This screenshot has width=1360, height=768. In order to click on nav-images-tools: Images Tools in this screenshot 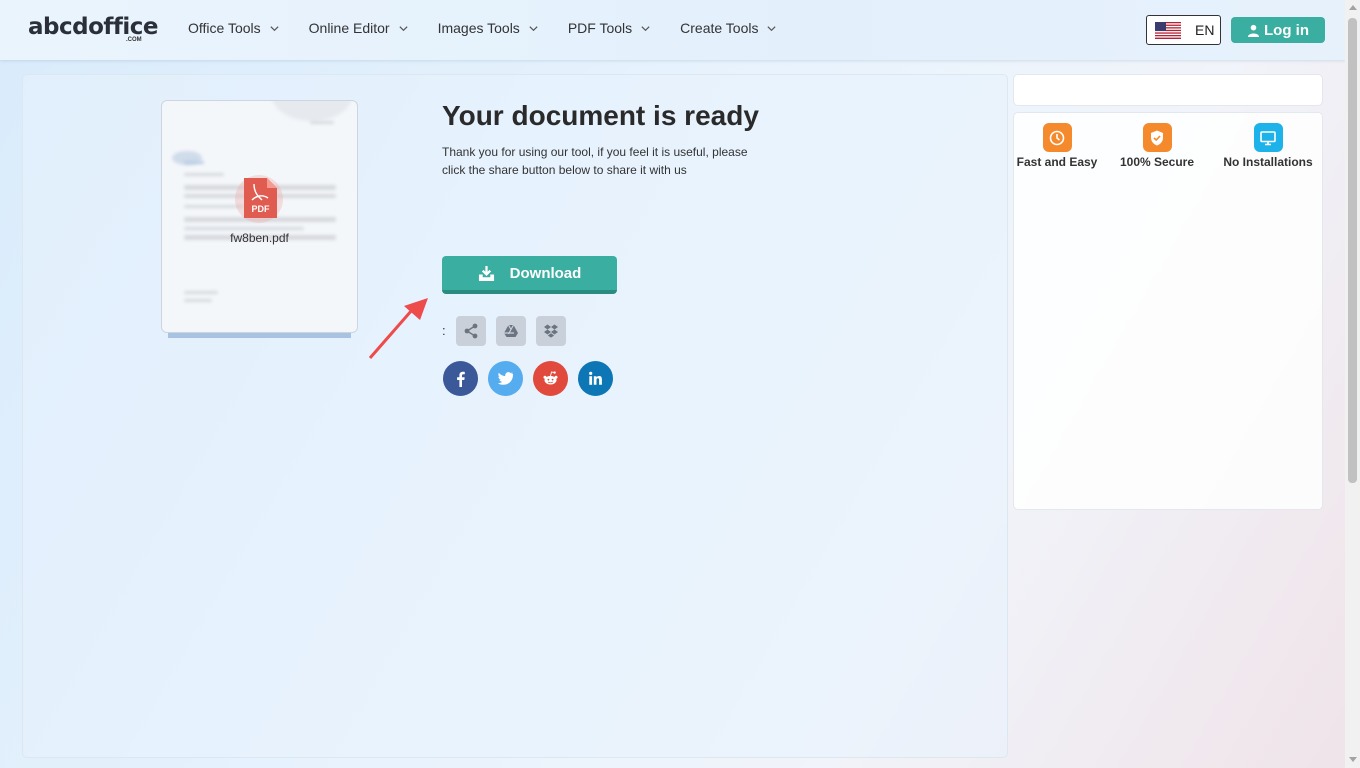, I will do `click(488, 28)`.